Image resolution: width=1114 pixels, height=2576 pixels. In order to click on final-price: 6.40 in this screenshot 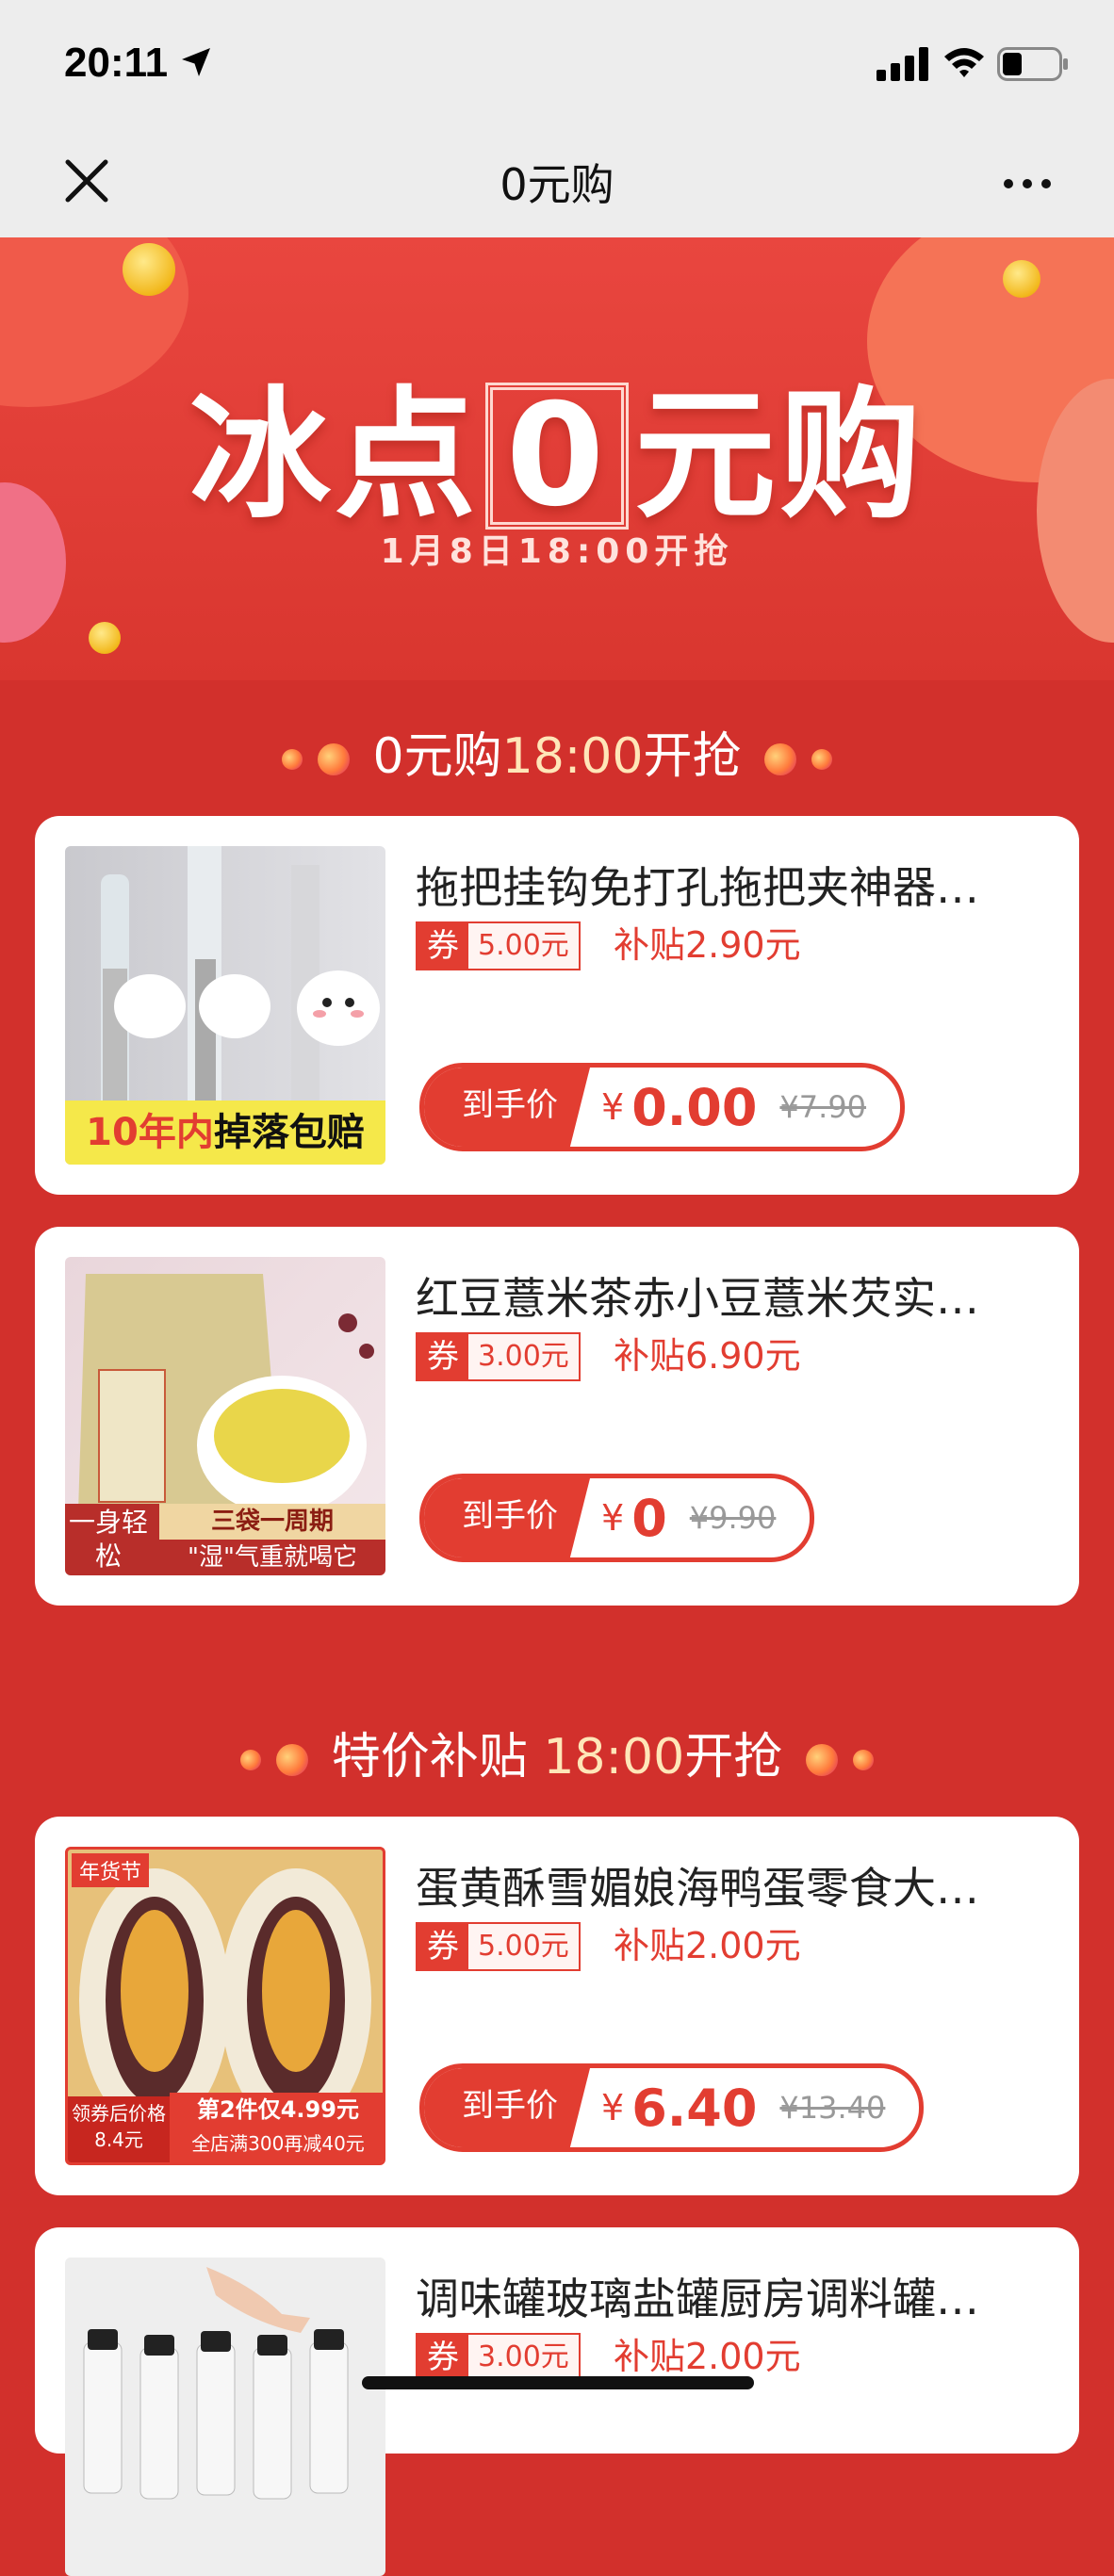, I will do `click(694, 2108)`.